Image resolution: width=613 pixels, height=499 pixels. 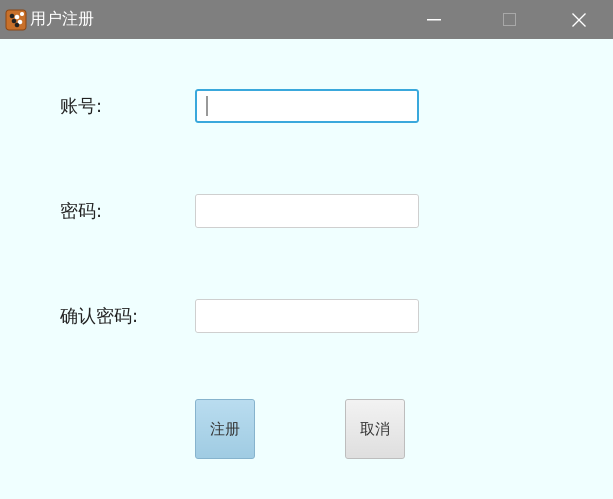 What do you see at coordinates (62, 19) in the screenshot?
I see `window-title: 用户注册` at bounding box center [62, 19].